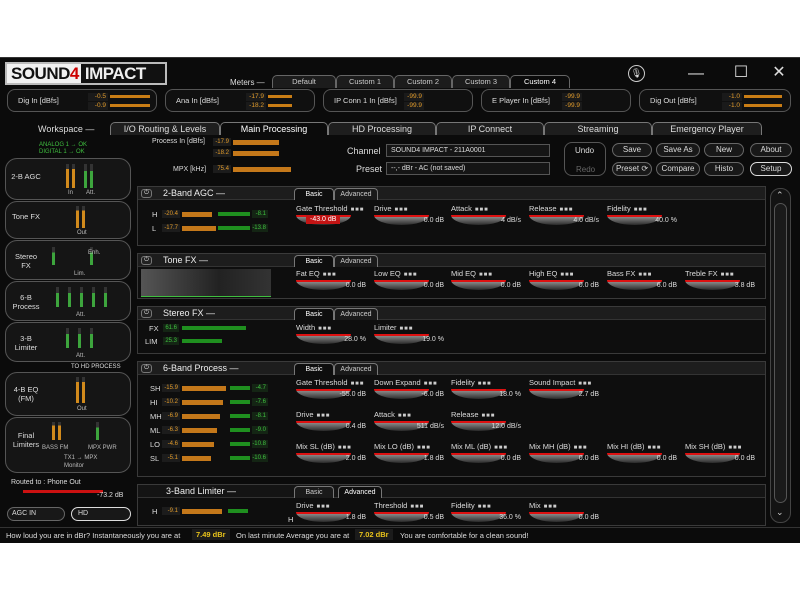  I want to click on sound-impact-knob: Sound Impact ■■■ 2.7 dB, so click(564, 393).